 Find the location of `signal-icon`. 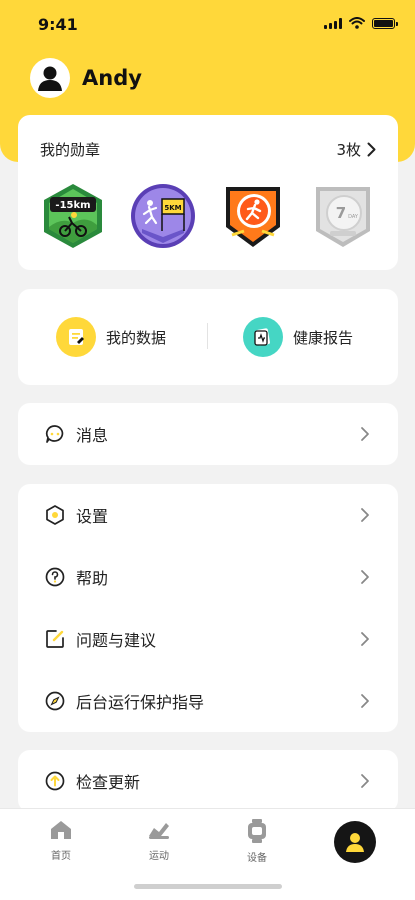

signal-icon is located at coordinates (333, 23).